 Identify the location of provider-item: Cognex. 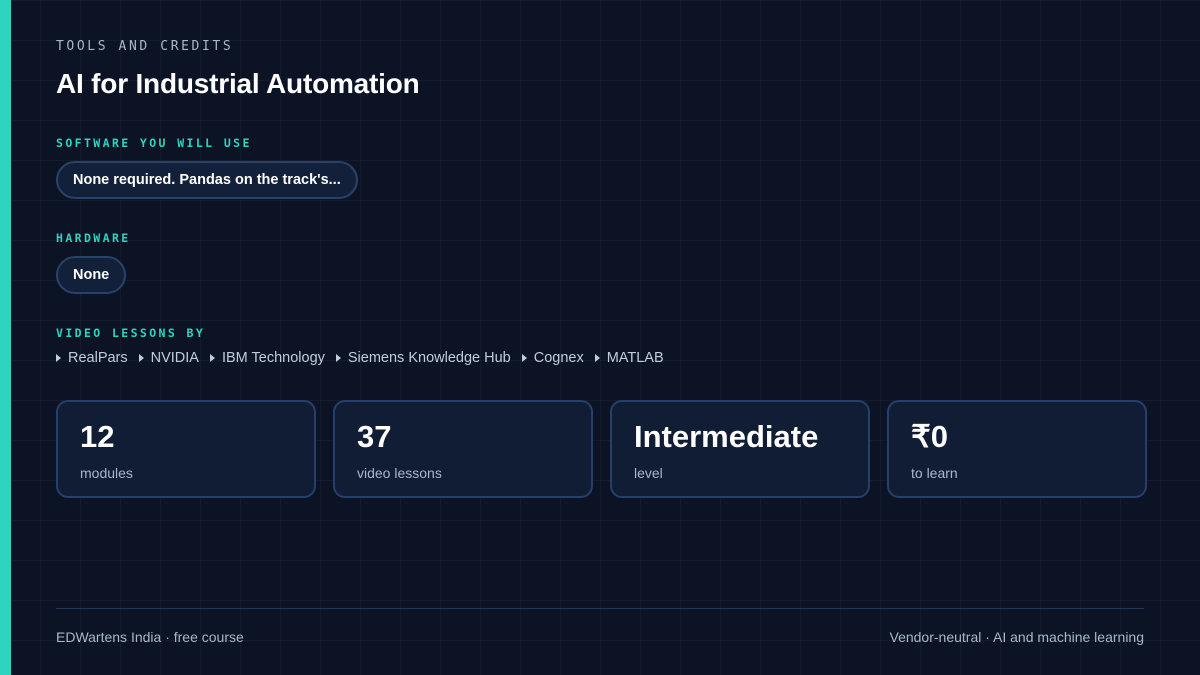
(552, 358).